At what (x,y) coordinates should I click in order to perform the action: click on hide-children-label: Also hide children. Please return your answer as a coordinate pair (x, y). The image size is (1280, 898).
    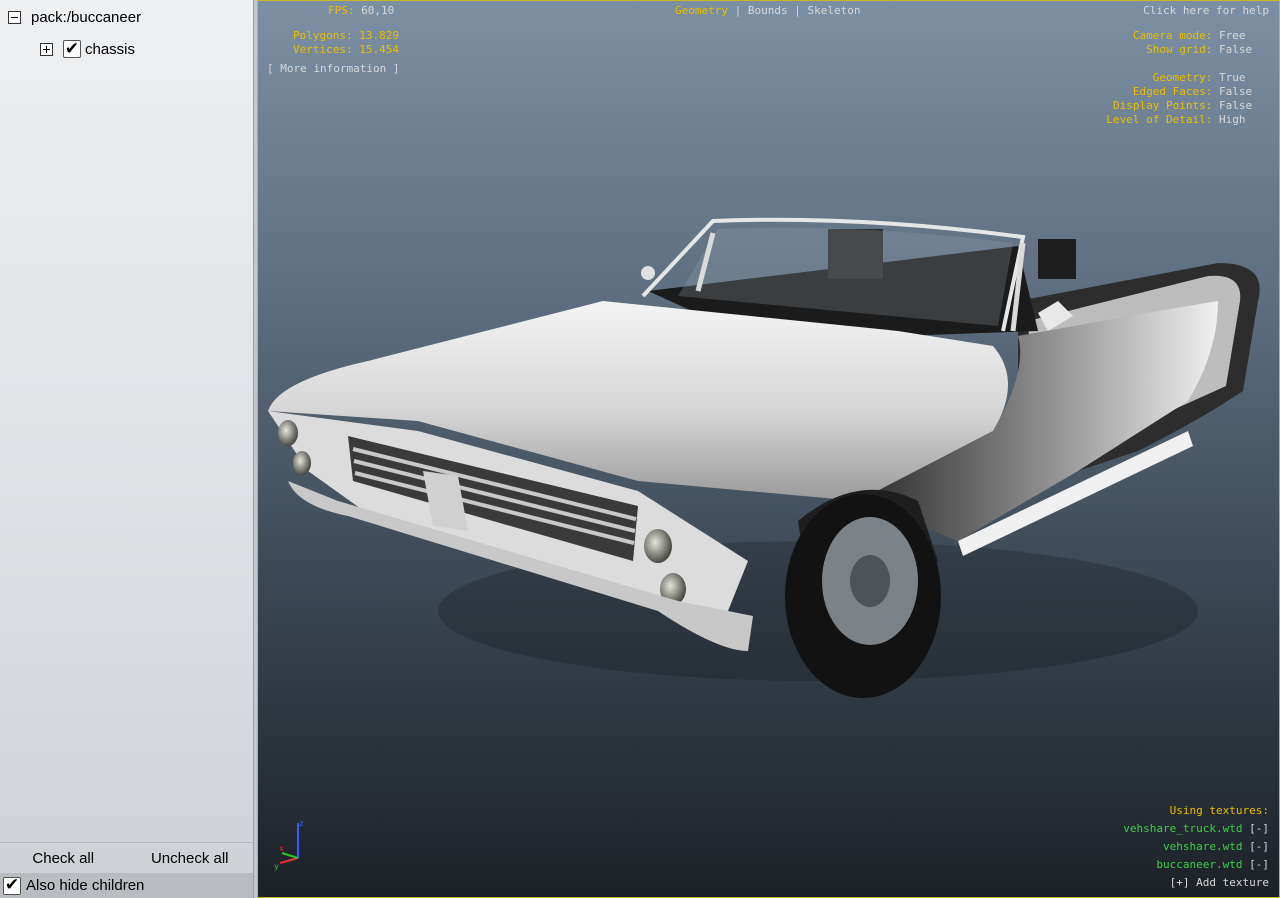
    Looking at the image, I should click on (85, 885).